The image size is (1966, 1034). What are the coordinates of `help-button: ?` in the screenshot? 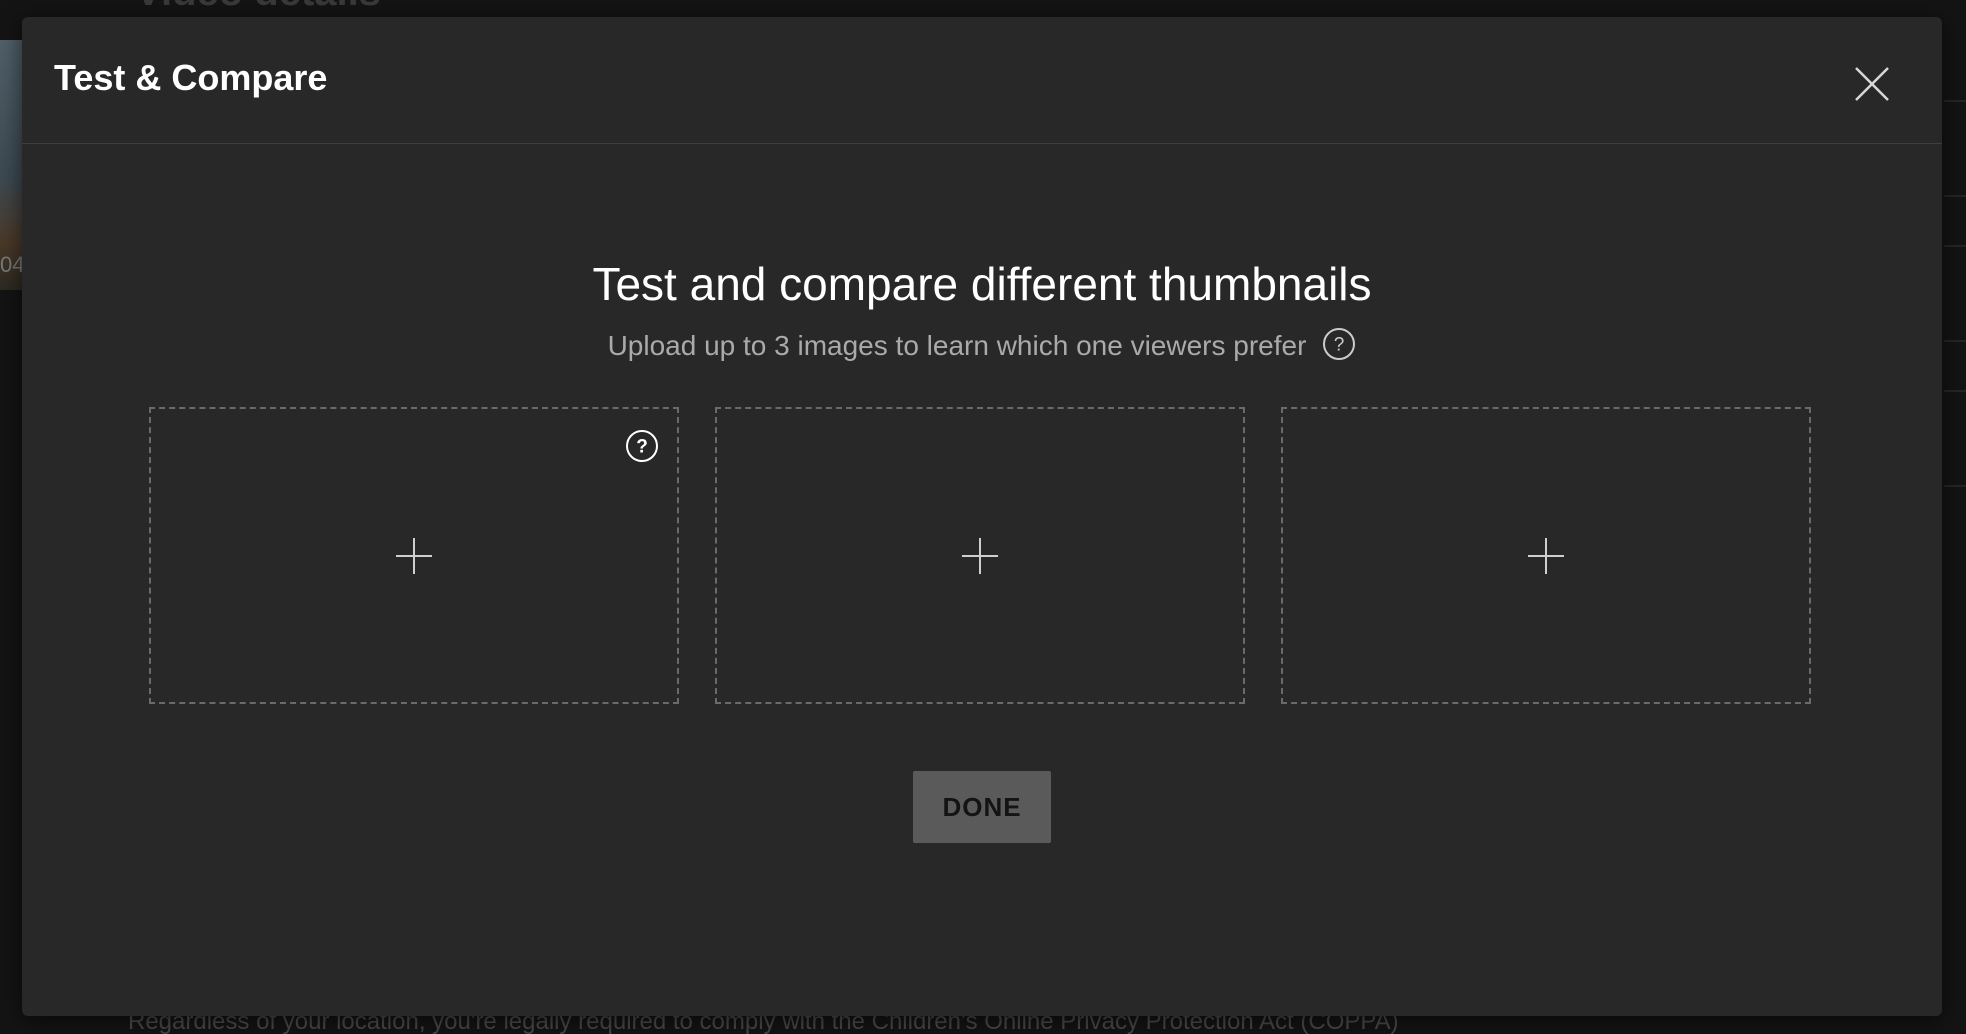 It's located at (1339, 344).